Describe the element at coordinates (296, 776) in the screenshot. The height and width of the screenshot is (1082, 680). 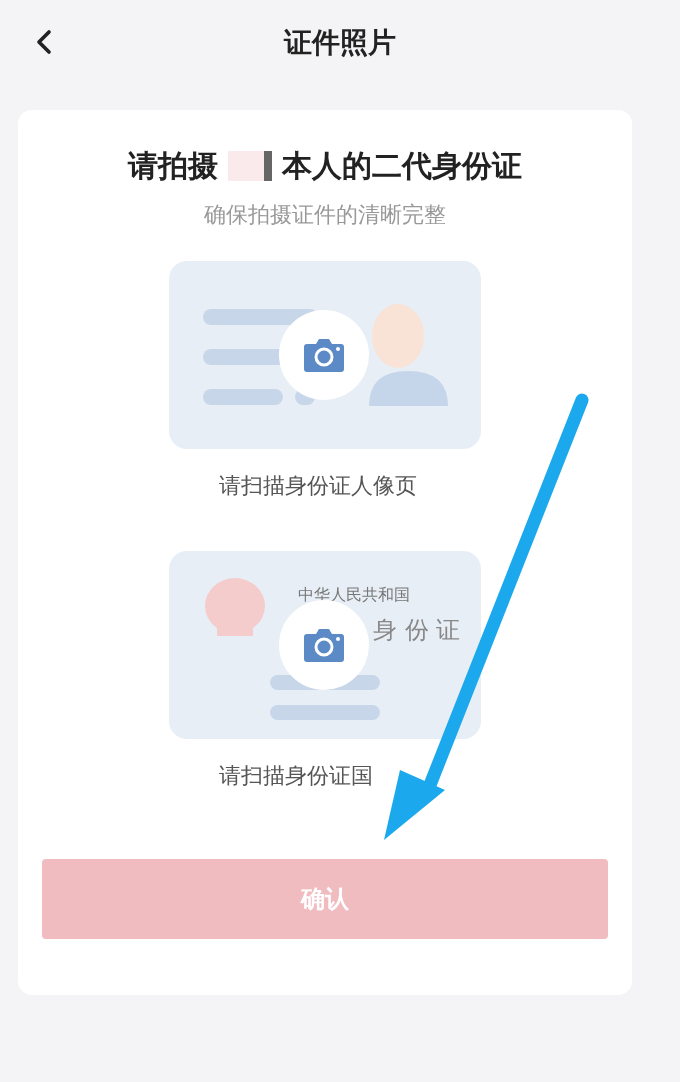
I see `slot-caption: 请扫描身份证国` at that location.